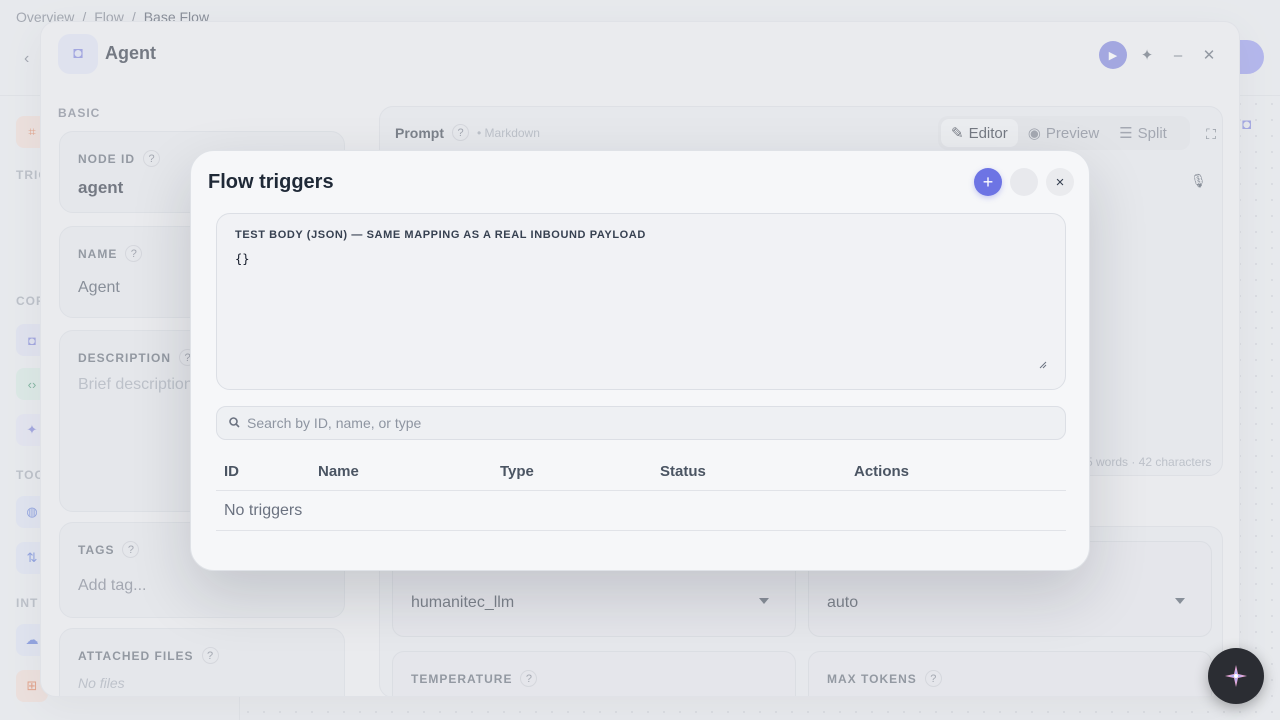 The image size is (1280, 720). I want to click on column-type: Type, so click(517, 471).